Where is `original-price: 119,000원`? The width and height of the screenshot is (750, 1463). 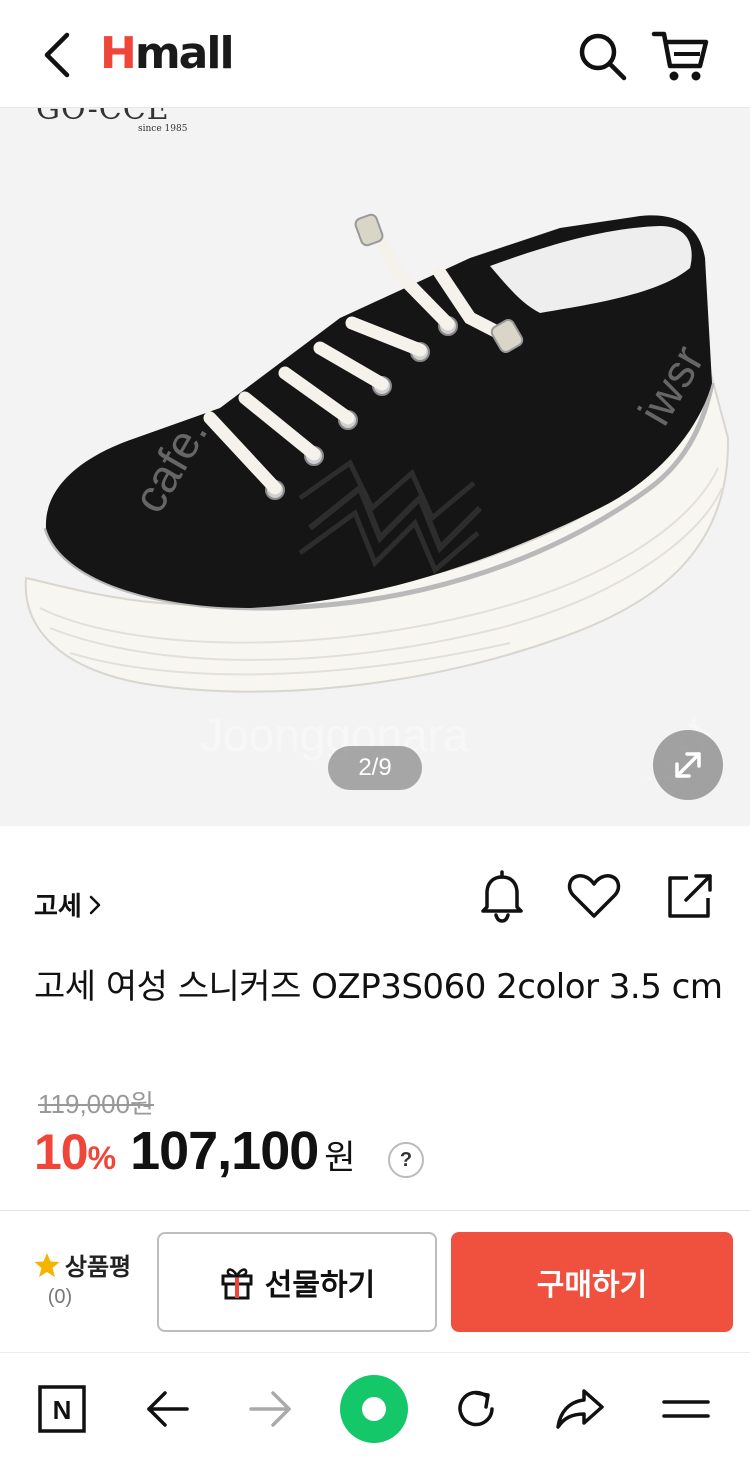
original-price: 119,000원 is located at coordinates (96, 1104).